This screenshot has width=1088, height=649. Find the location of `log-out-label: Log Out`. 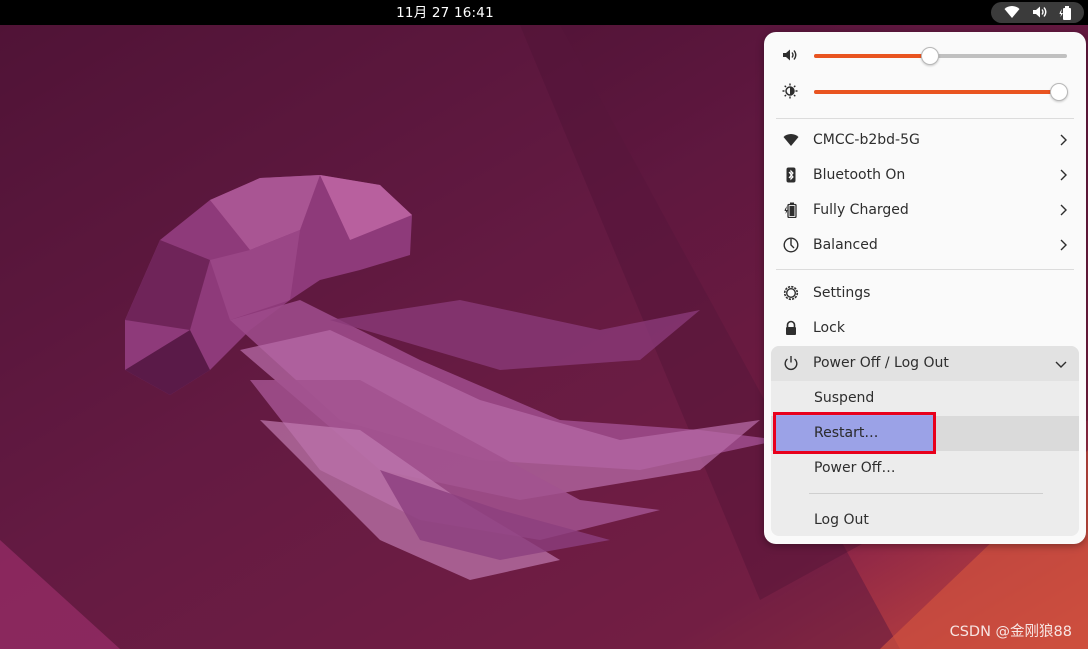

log-out-label: Log Out is located at coordinates (841, 520).